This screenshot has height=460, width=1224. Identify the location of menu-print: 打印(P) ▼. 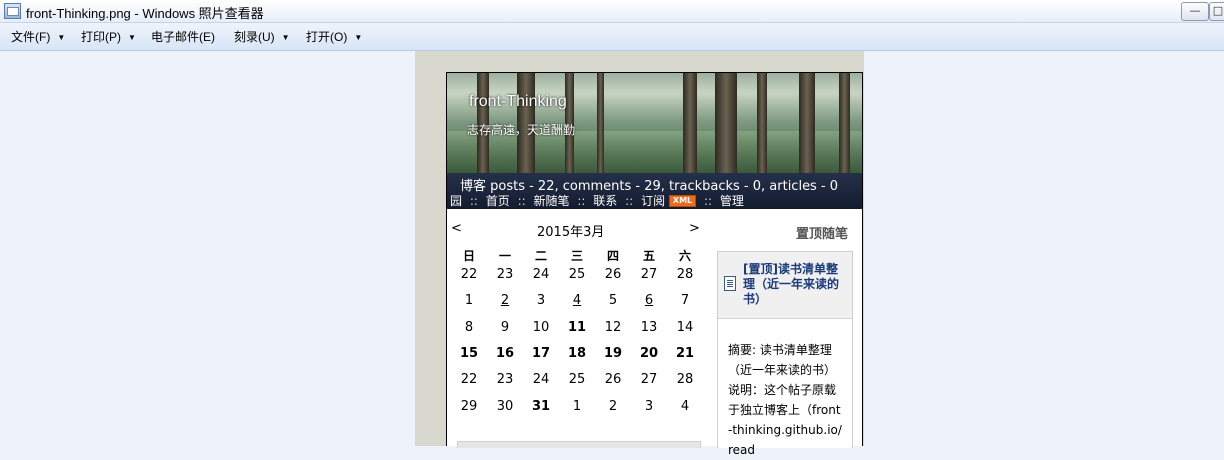
(108, 36).